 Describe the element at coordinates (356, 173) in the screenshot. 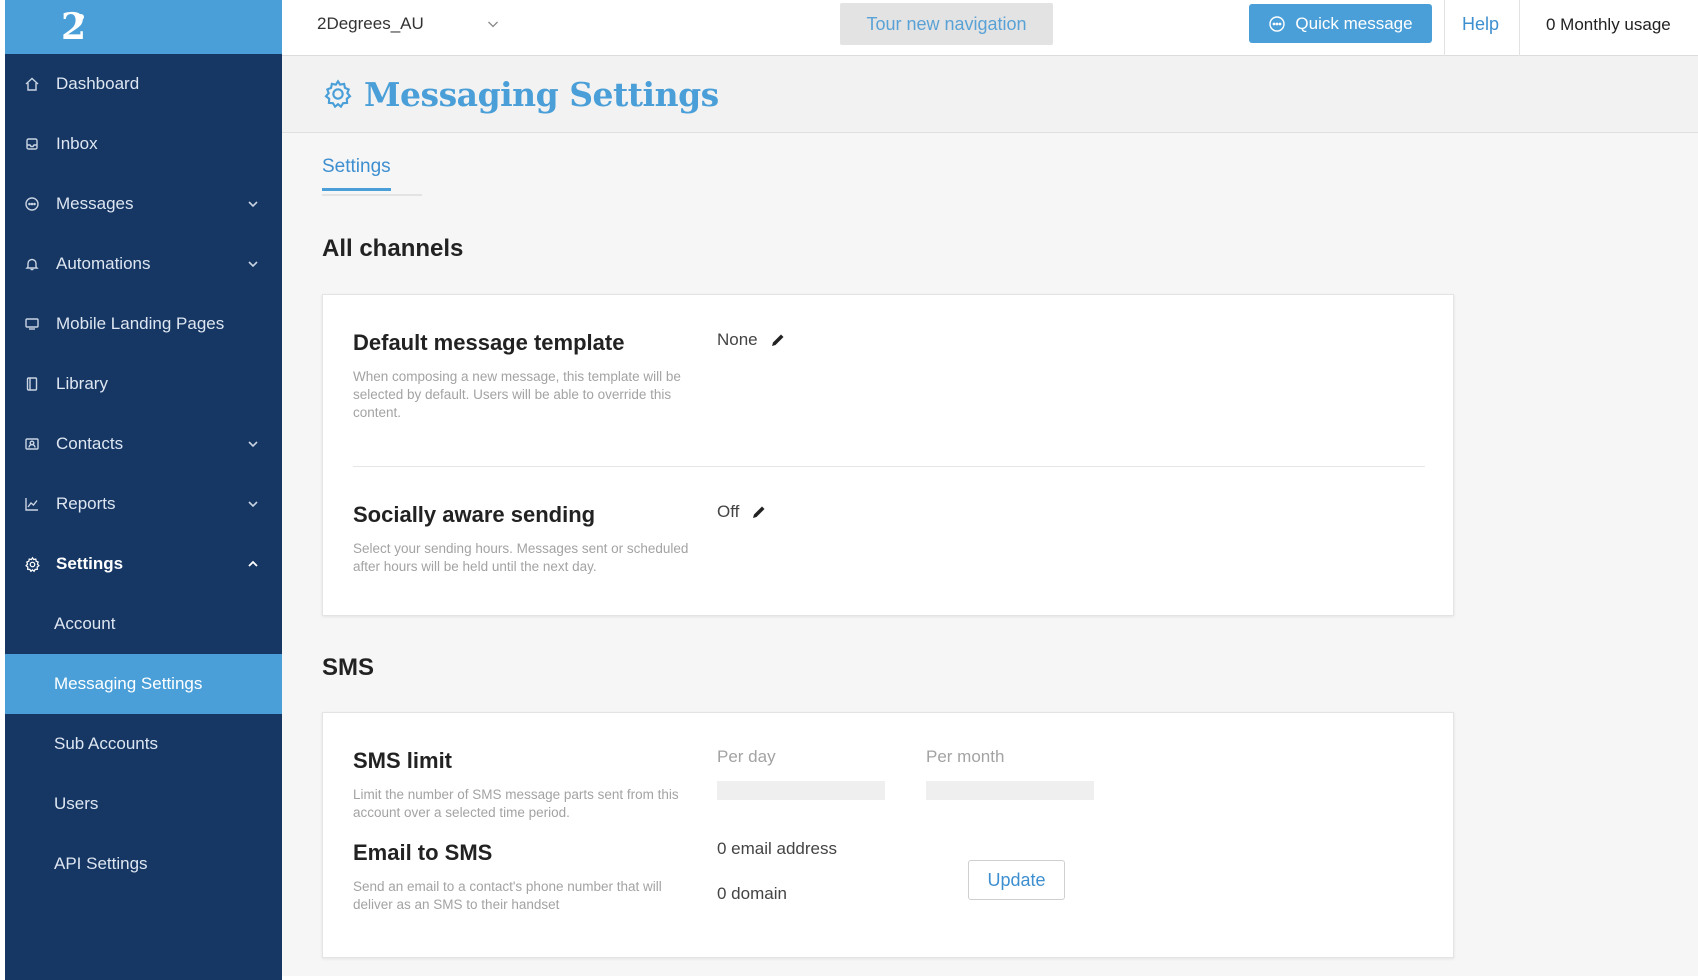

I see `tab-settings: Settings` at that location.